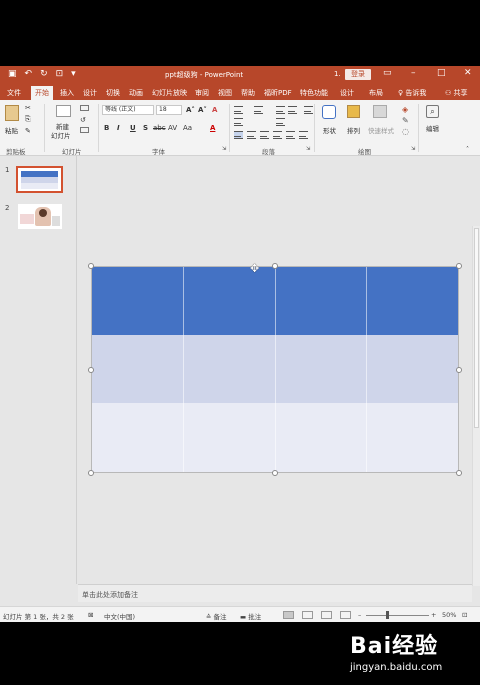 The width and height of the screenshot is (480, 685). I want to click on collapse-ribbon-icon: ˄, so click(467, 149).